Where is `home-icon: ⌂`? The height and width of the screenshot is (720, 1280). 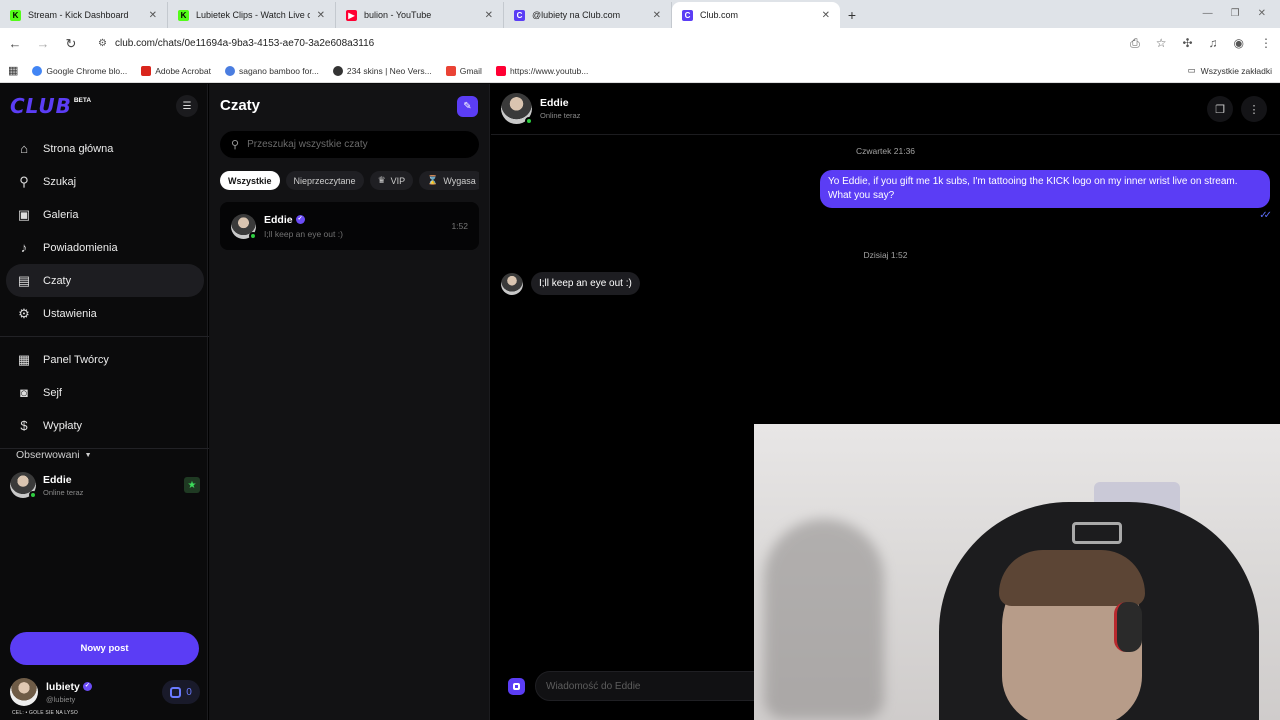 home-icon: ⌂ is located at coordinates (24, 148).